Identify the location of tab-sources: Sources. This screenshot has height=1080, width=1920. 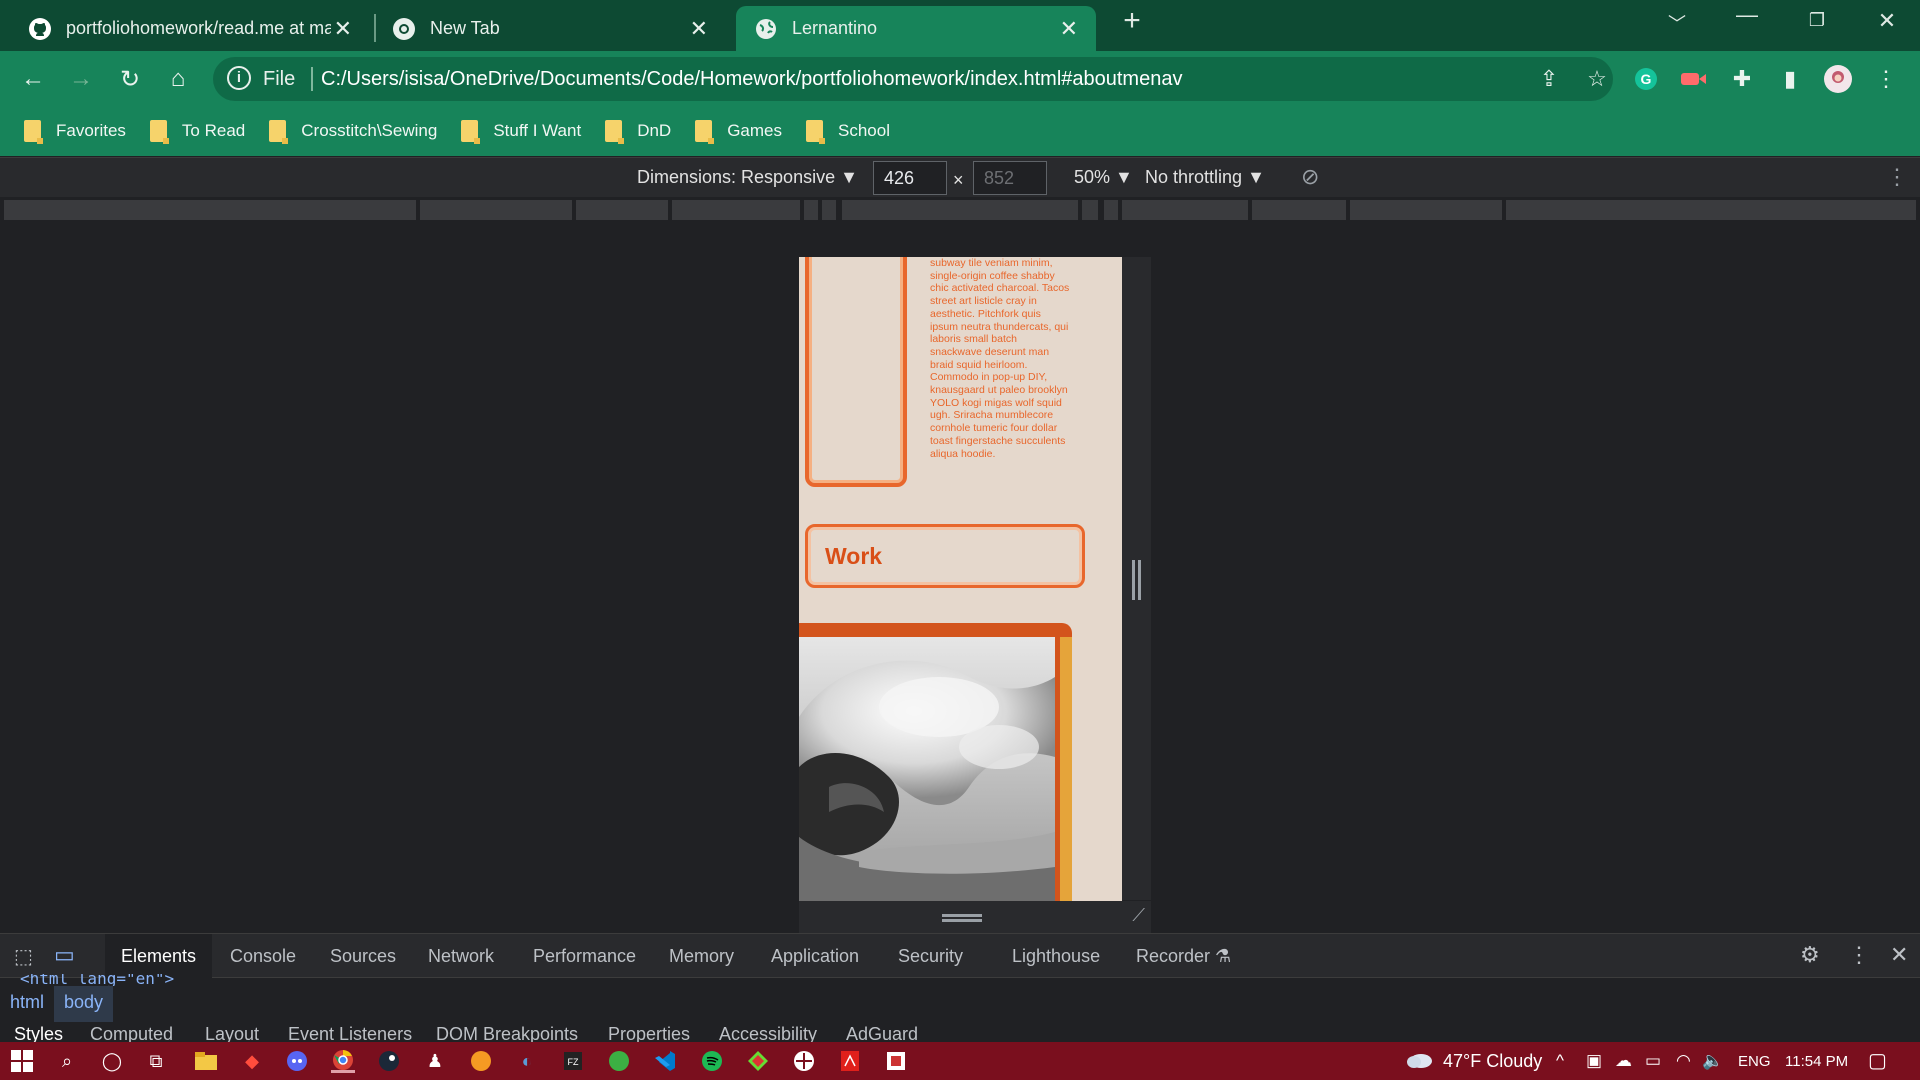
(363, 956).